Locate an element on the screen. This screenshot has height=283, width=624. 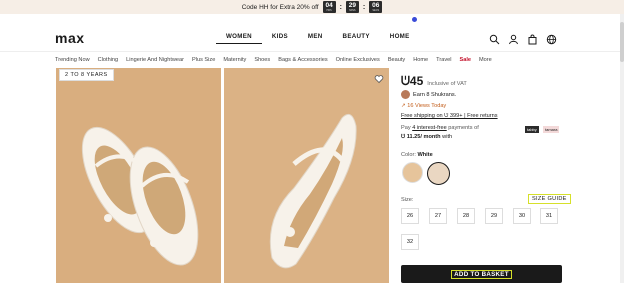
installment-amount: ᕫ 11.25/ month with is located at coordinates (427, 137).